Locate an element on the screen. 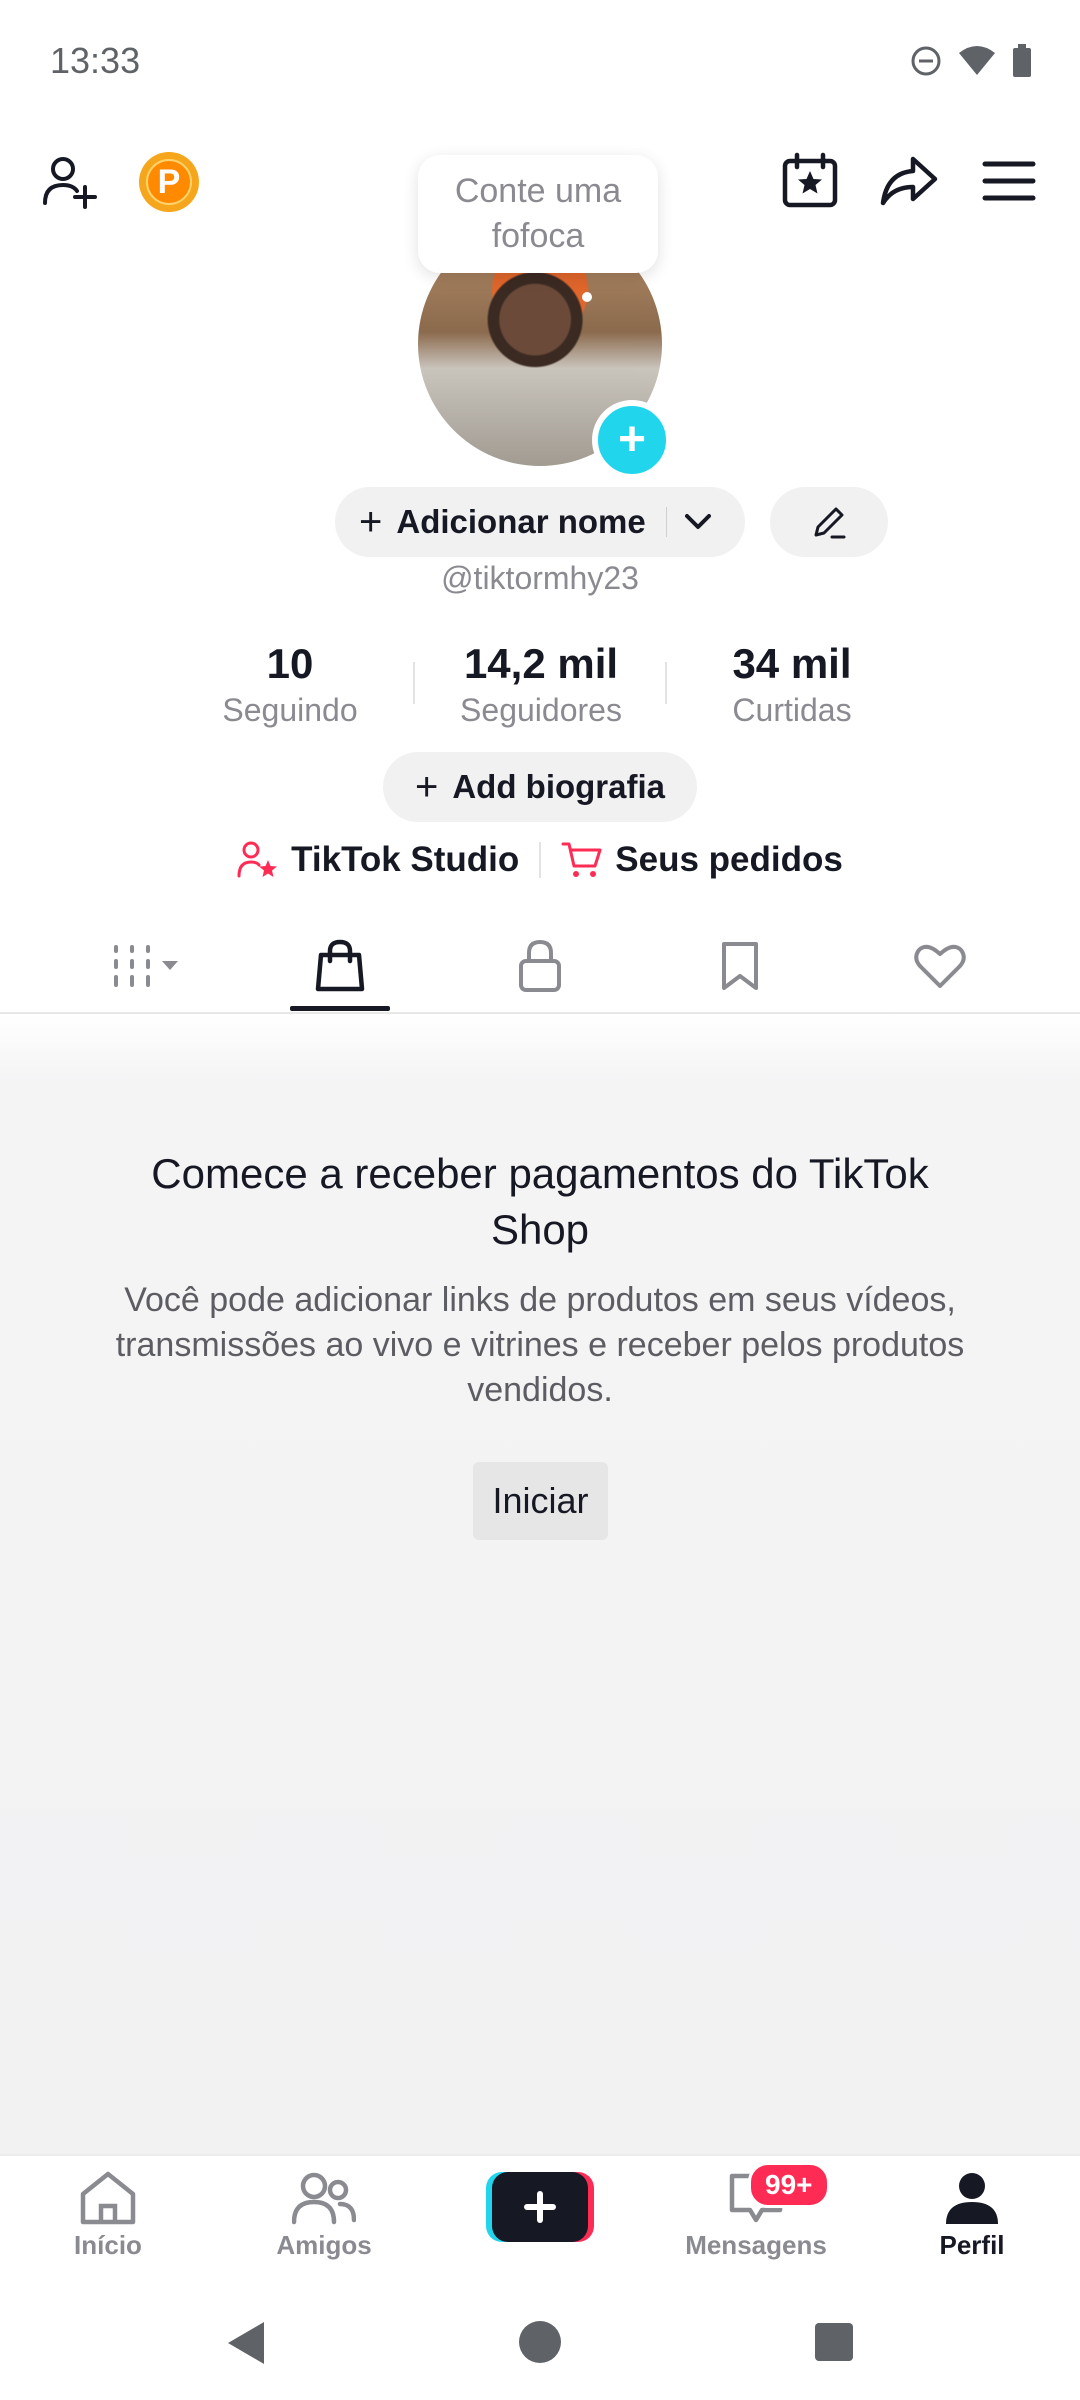 The image size is (1080, 2400). calendar-star-icon is located at coordinates (810, 180).